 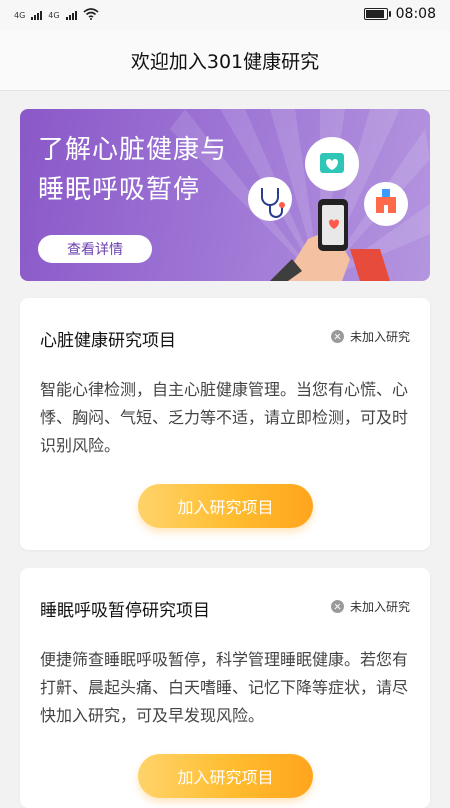 What do you see at coordinates (225, 506) in the screenshot?
I see `join-heart-study-button: 加入研究项目` at bounding box center [225, 506].